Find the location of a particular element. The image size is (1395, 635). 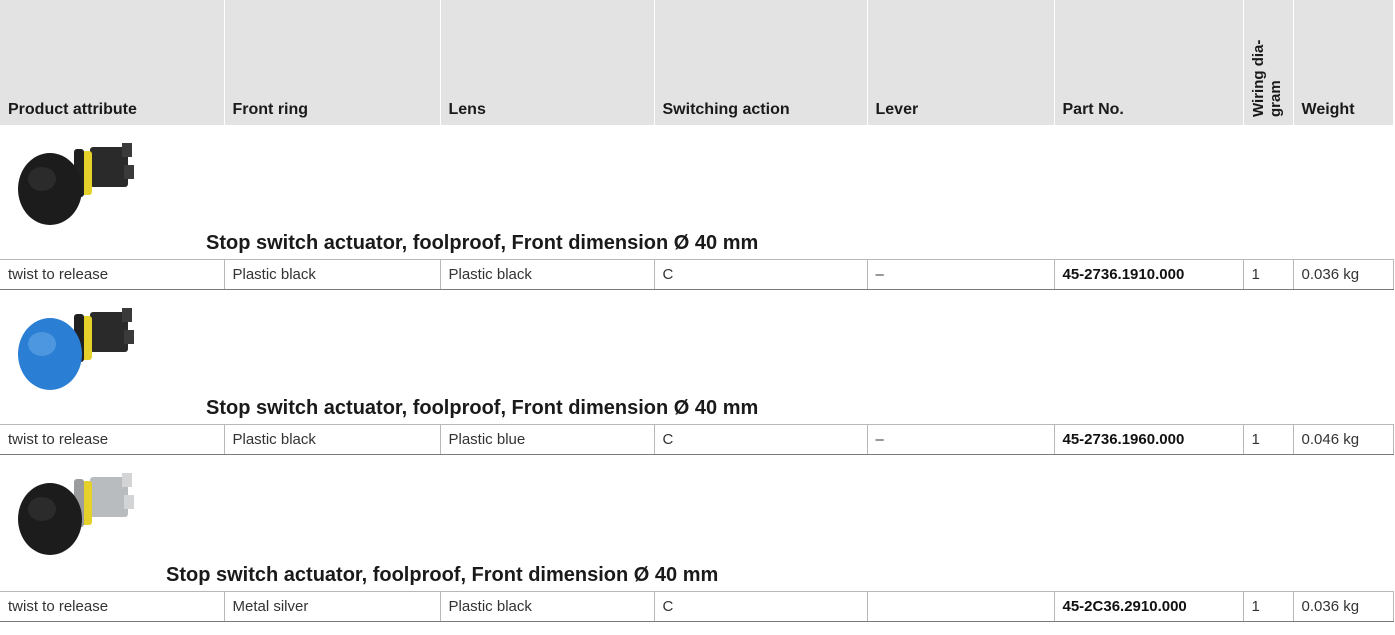

cell-weight: 0.046 kg is located at coordinates (1343, 439).